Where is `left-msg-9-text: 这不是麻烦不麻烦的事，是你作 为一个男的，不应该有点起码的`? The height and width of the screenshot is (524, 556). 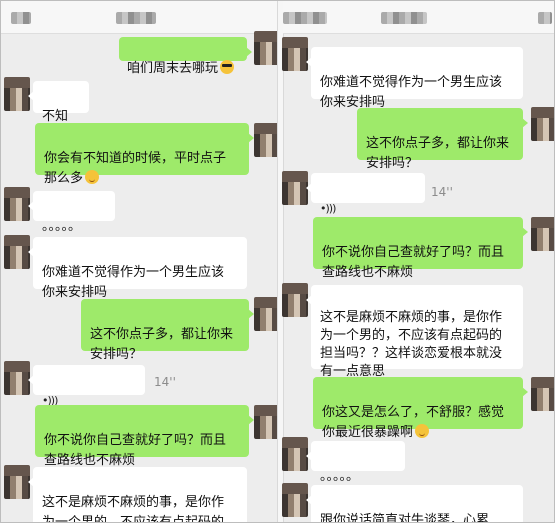 left-msg-9-text: 这不是麻烦不麻烦的事，是你作 为一个男的，不应该有点起码的 is located at coordinates (133, 509).